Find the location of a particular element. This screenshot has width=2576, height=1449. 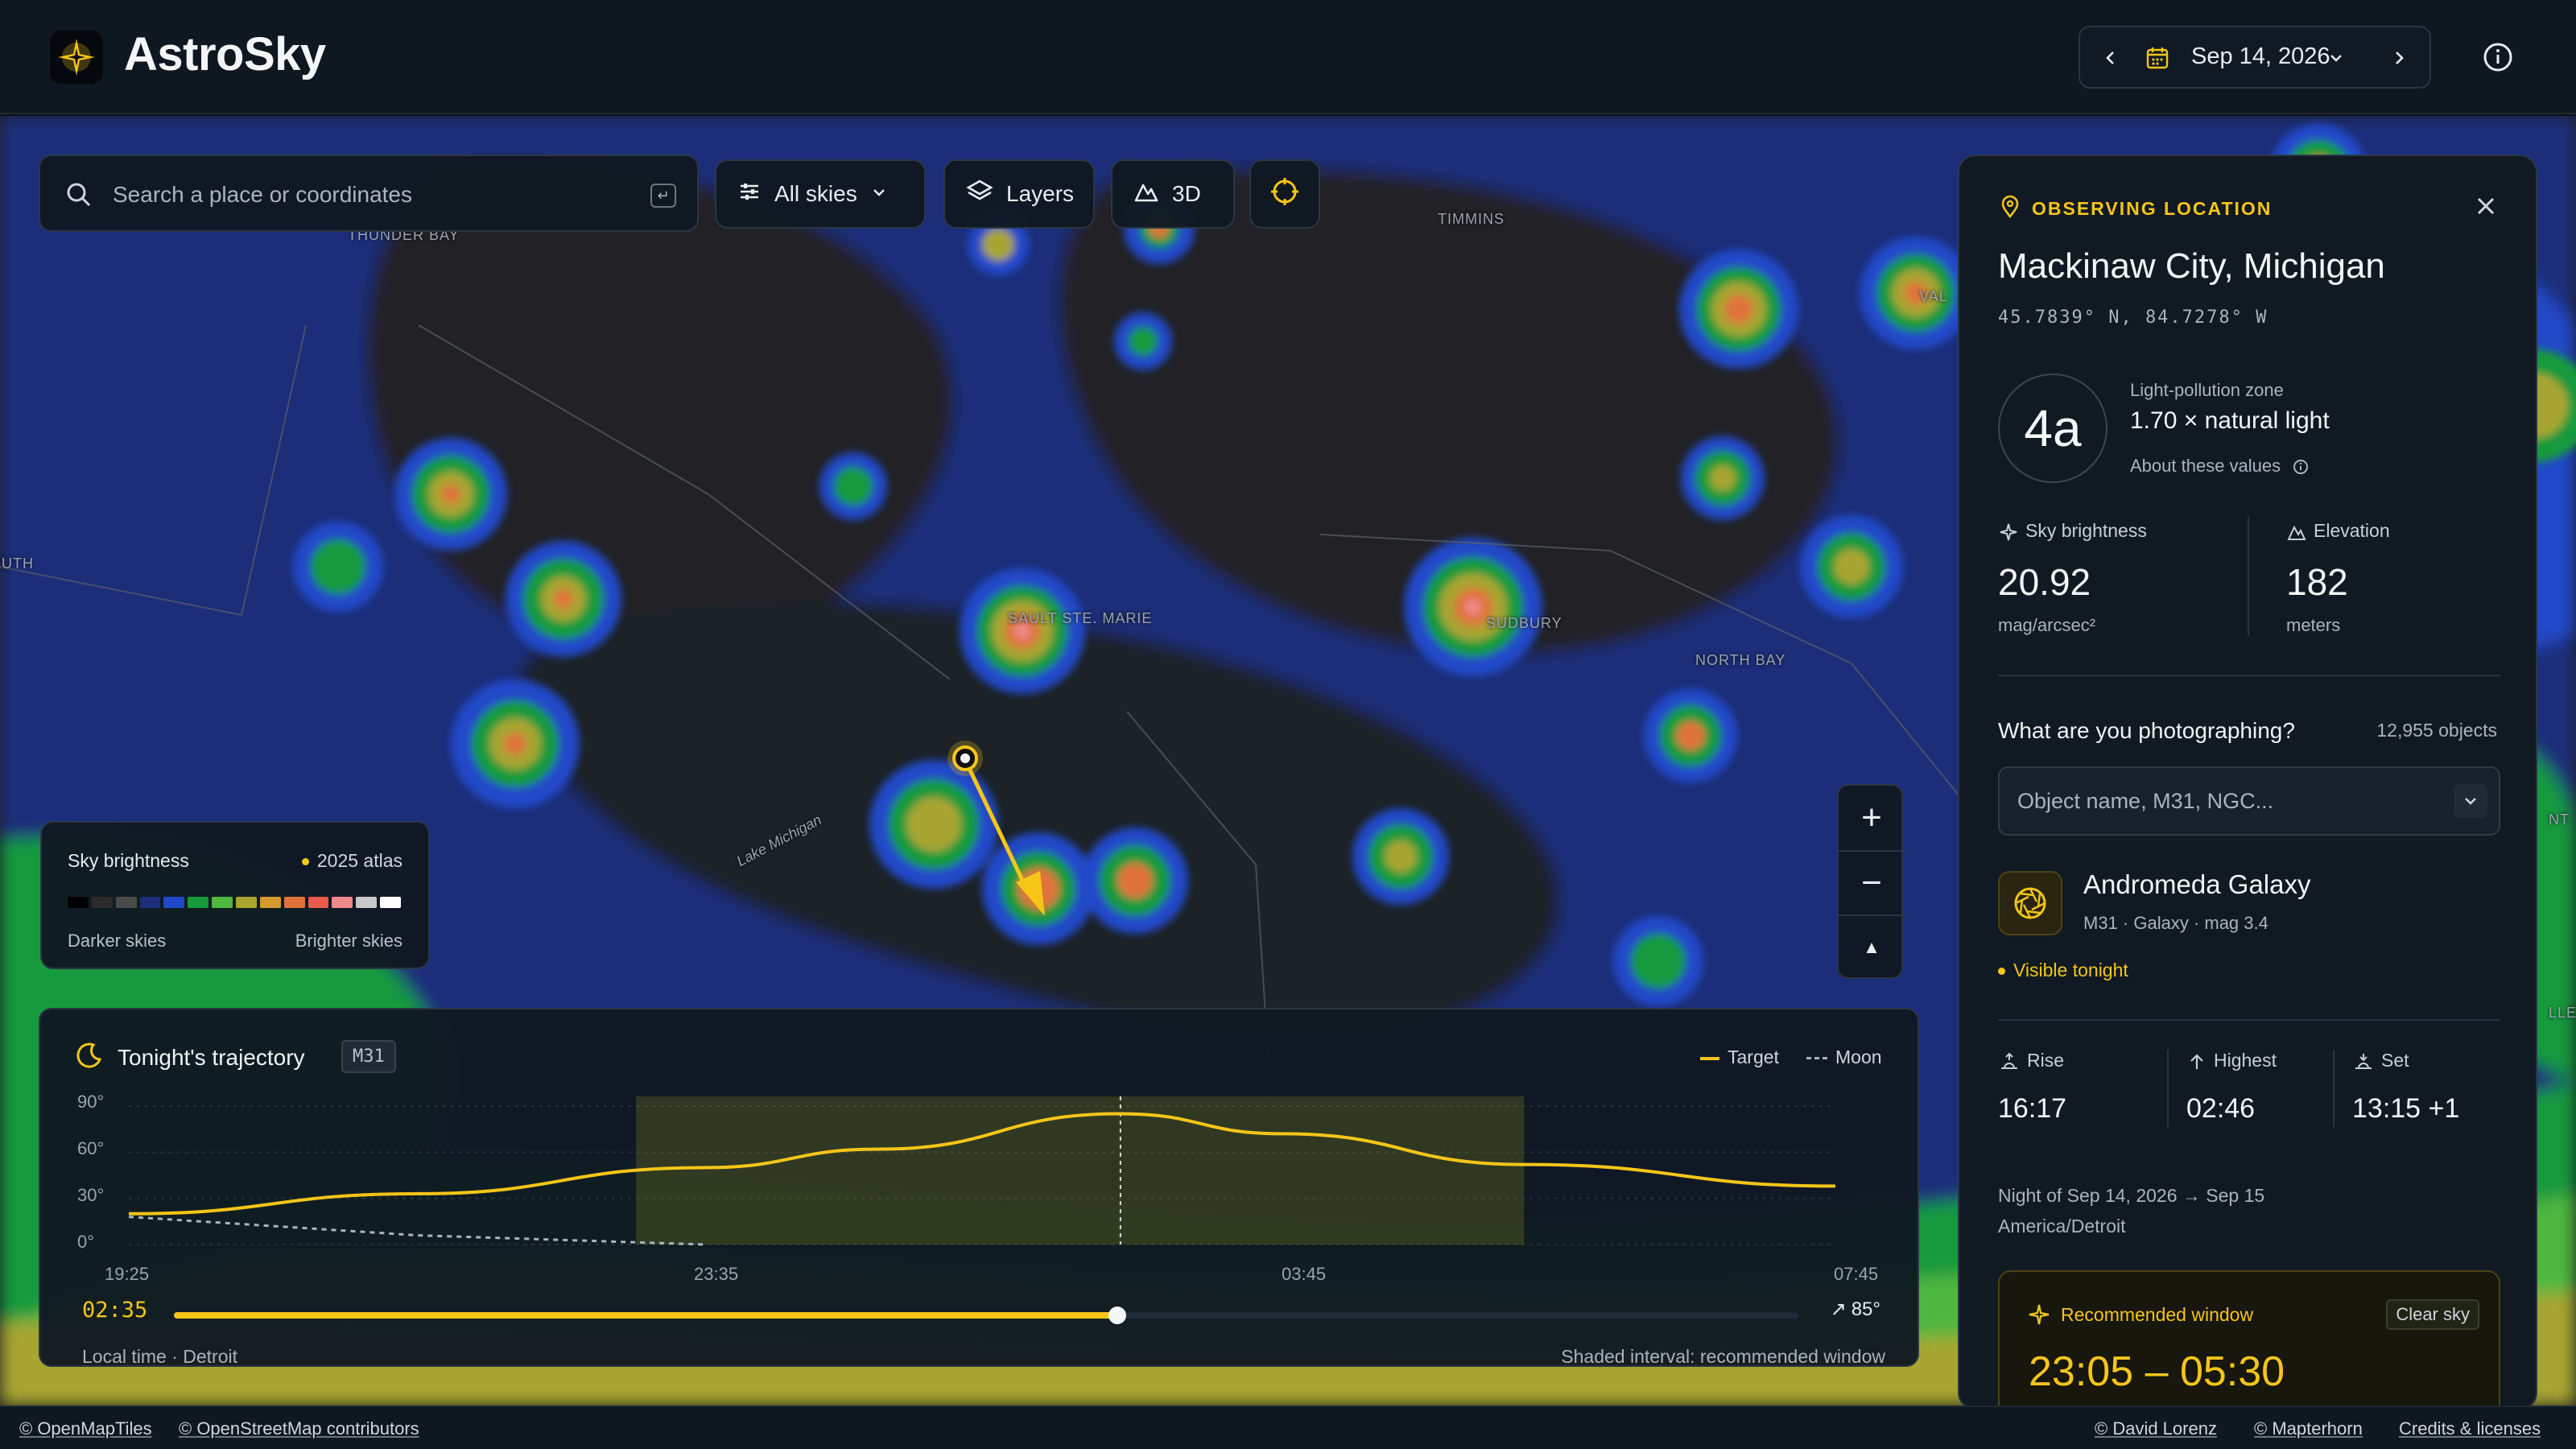

pin-icon is located at coordinates (2010, 209).